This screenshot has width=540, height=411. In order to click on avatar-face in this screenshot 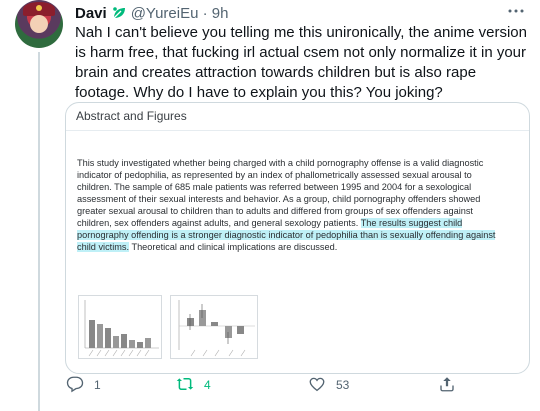, I will do `click(39, 24)`.